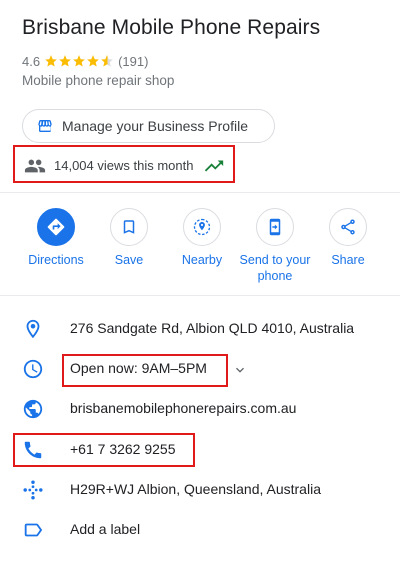  What do you see at coordinates (98, 80) in the screenshot?
I see `business-category: Mobile phone repair shop` at bounding box center [98, 80].